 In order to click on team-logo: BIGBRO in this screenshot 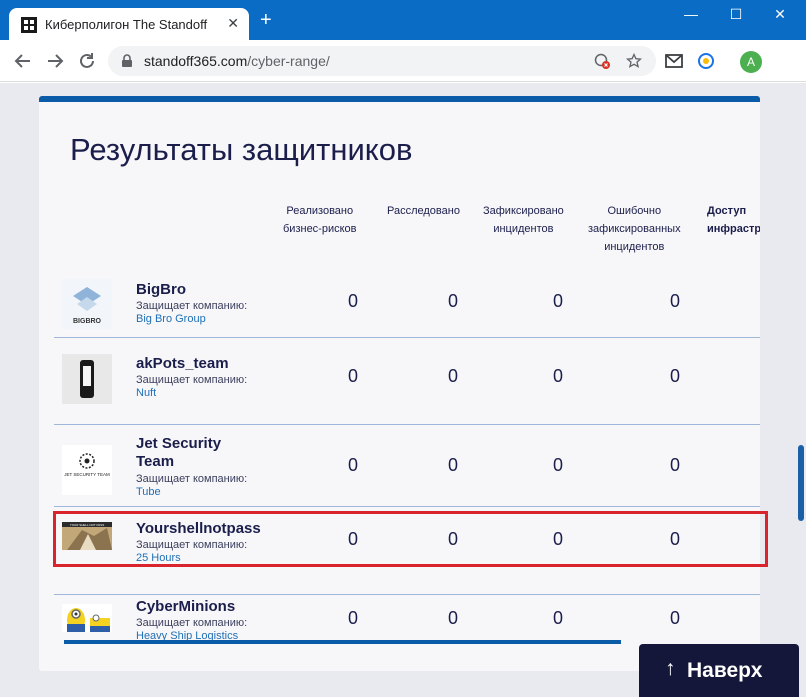, I will do `click(87, 304)`.